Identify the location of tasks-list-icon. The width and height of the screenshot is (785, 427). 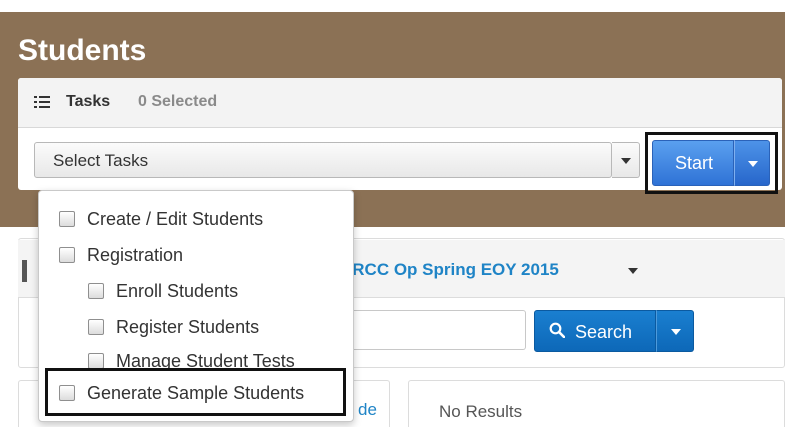
(42, 102).